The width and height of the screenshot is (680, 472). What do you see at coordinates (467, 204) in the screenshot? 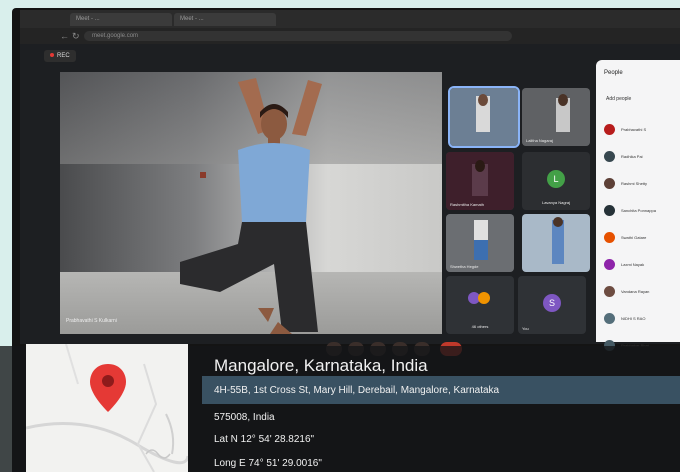
I see `participant-name: Rashmitha Kamath` at bounding box center [467, 204].